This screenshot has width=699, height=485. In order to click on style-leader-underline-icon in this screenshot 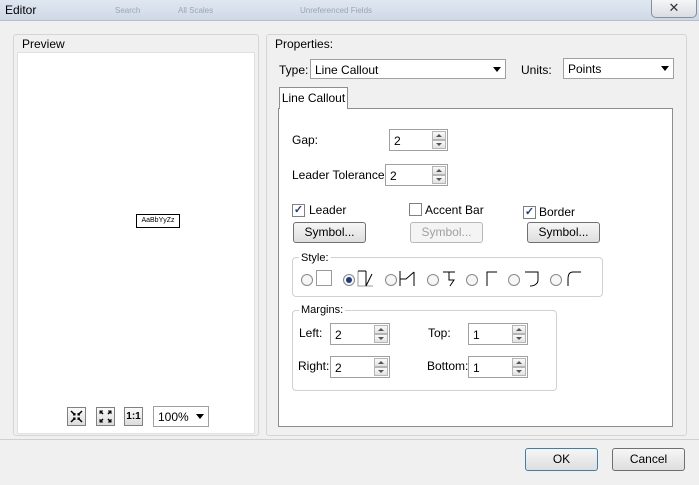, I will do `click(491, 278)`.